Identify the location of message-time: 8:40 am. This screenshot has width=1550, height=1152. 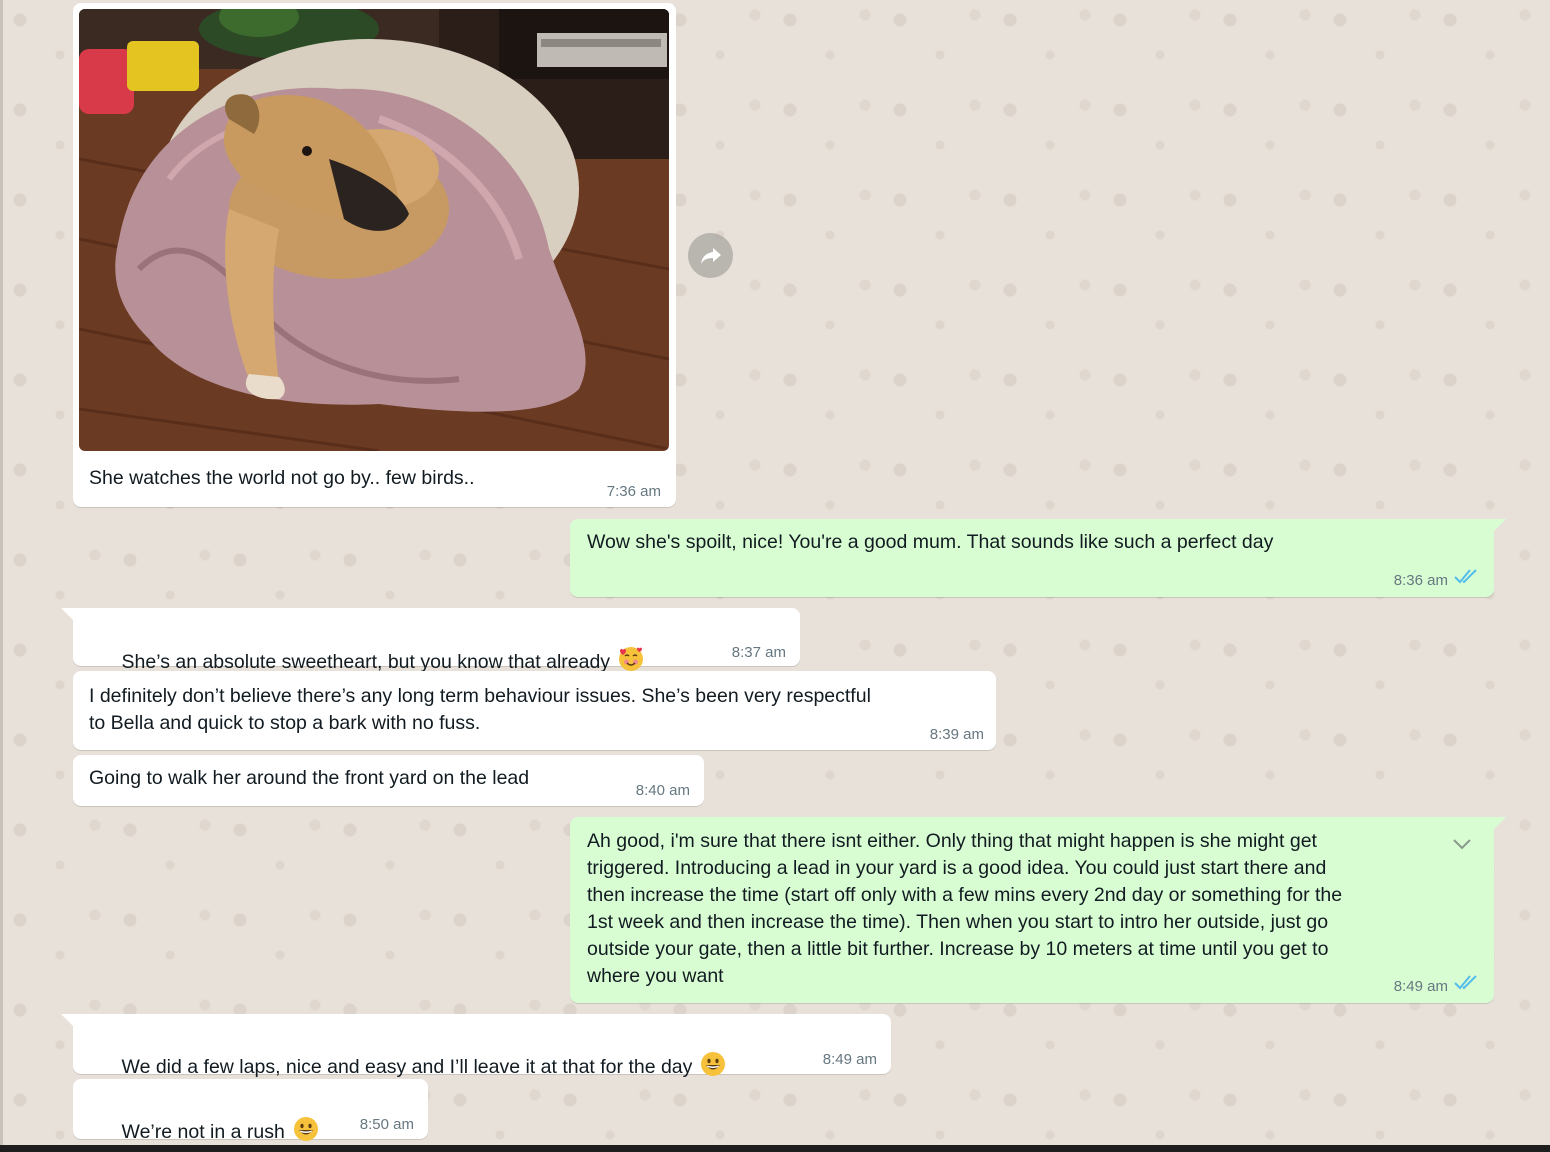
(662, 790).